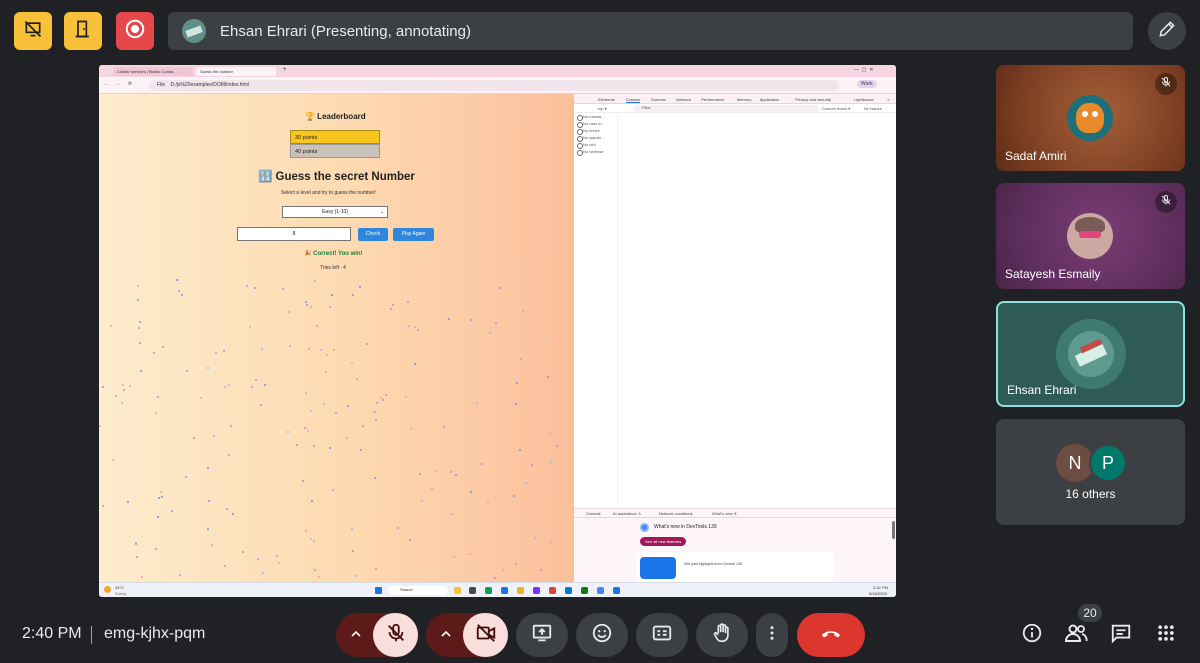 This screenshot has height=663, width=1200. Describe the element at coordinates (595, 145) in the screenshot. I see `console-filter-item: No info` at that location.